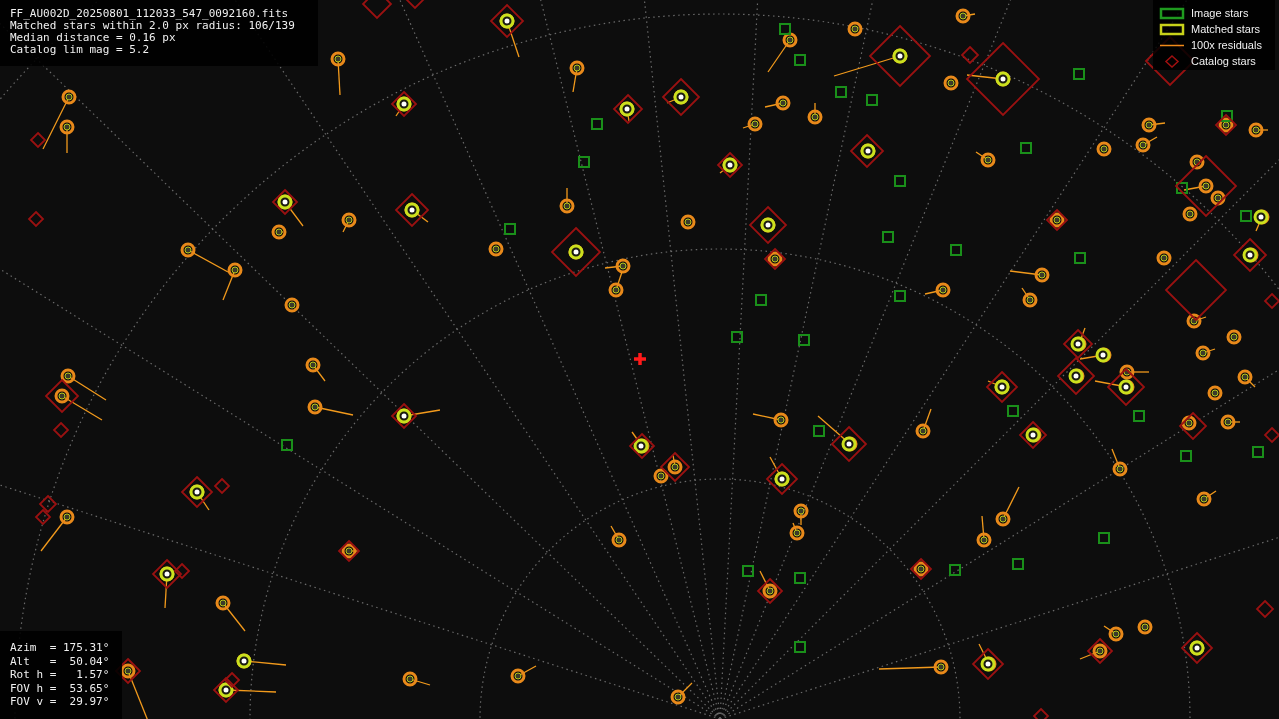 This screenshot has height=719, width=1279. What do you see at coordinates (93, 38) in the screenshot?
I see `info-text: Median distance = 0.16 px` at bounding box center [93, 38].